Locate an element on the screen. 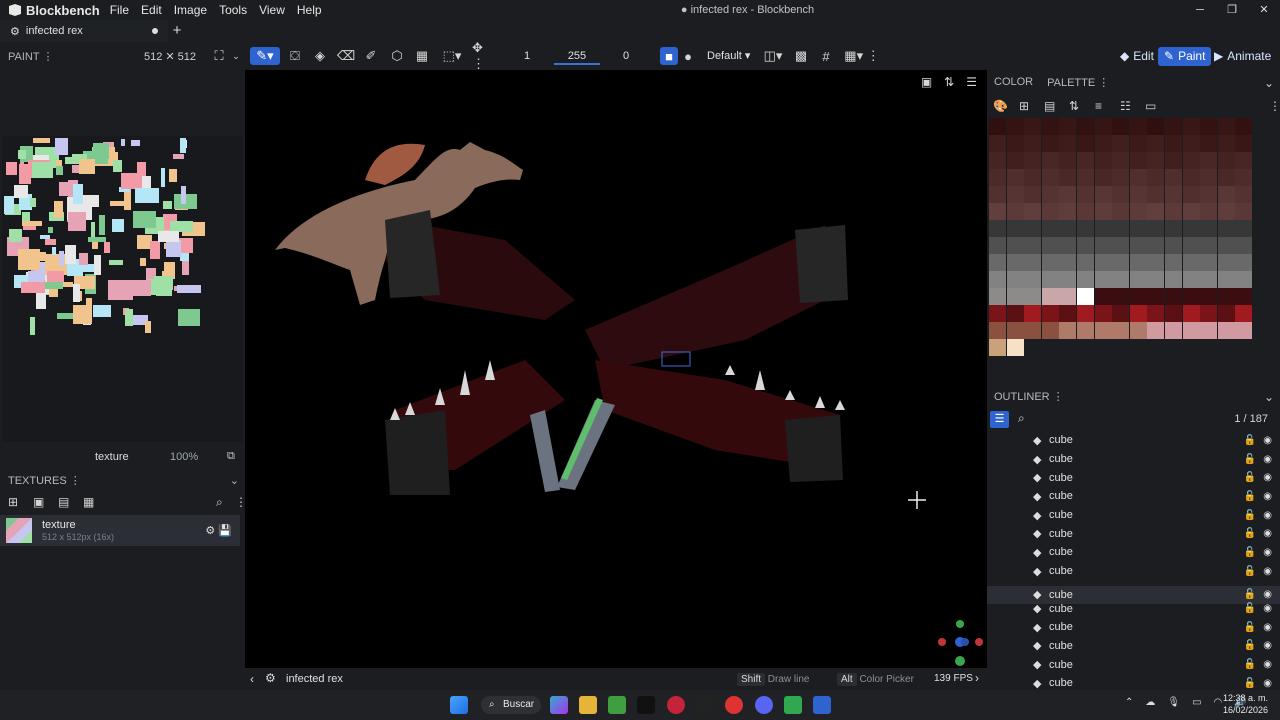 Image resolution: width=1280 pixels, height=720 pixels. blockbench-taskbar-icon is located at coordinates (822, 705).